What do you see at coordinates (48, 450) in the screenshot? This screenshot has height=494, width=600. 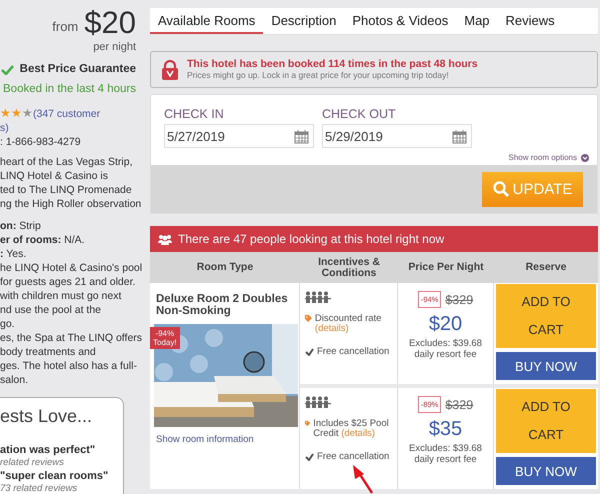 I see `review-quote: ation was perfect"` at bounding box center [48, 450].